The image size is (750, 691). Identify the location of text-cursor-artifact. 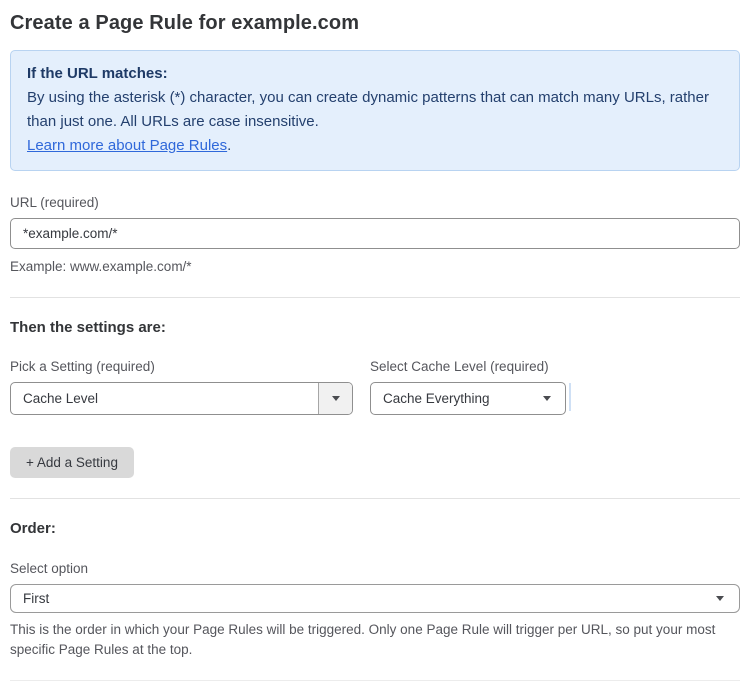
(570, 397).